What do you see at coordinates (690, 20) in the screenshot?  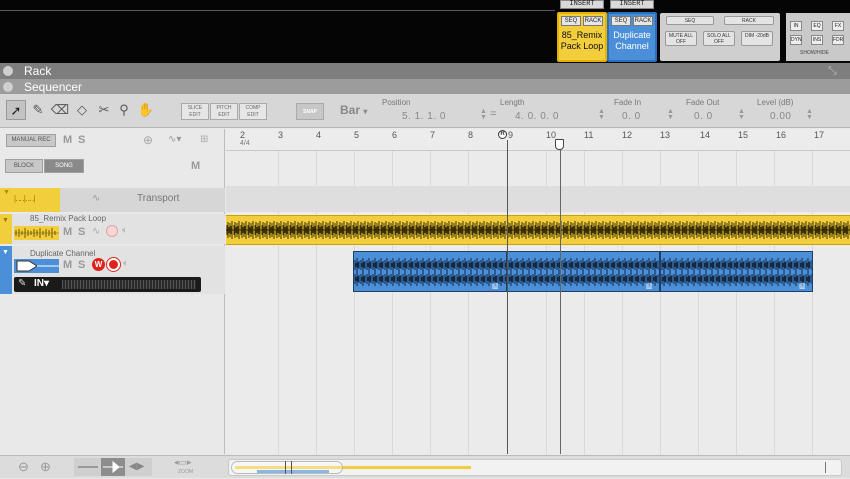 I see `master-seq-button: SEQ` at bounding box center [690, 20].